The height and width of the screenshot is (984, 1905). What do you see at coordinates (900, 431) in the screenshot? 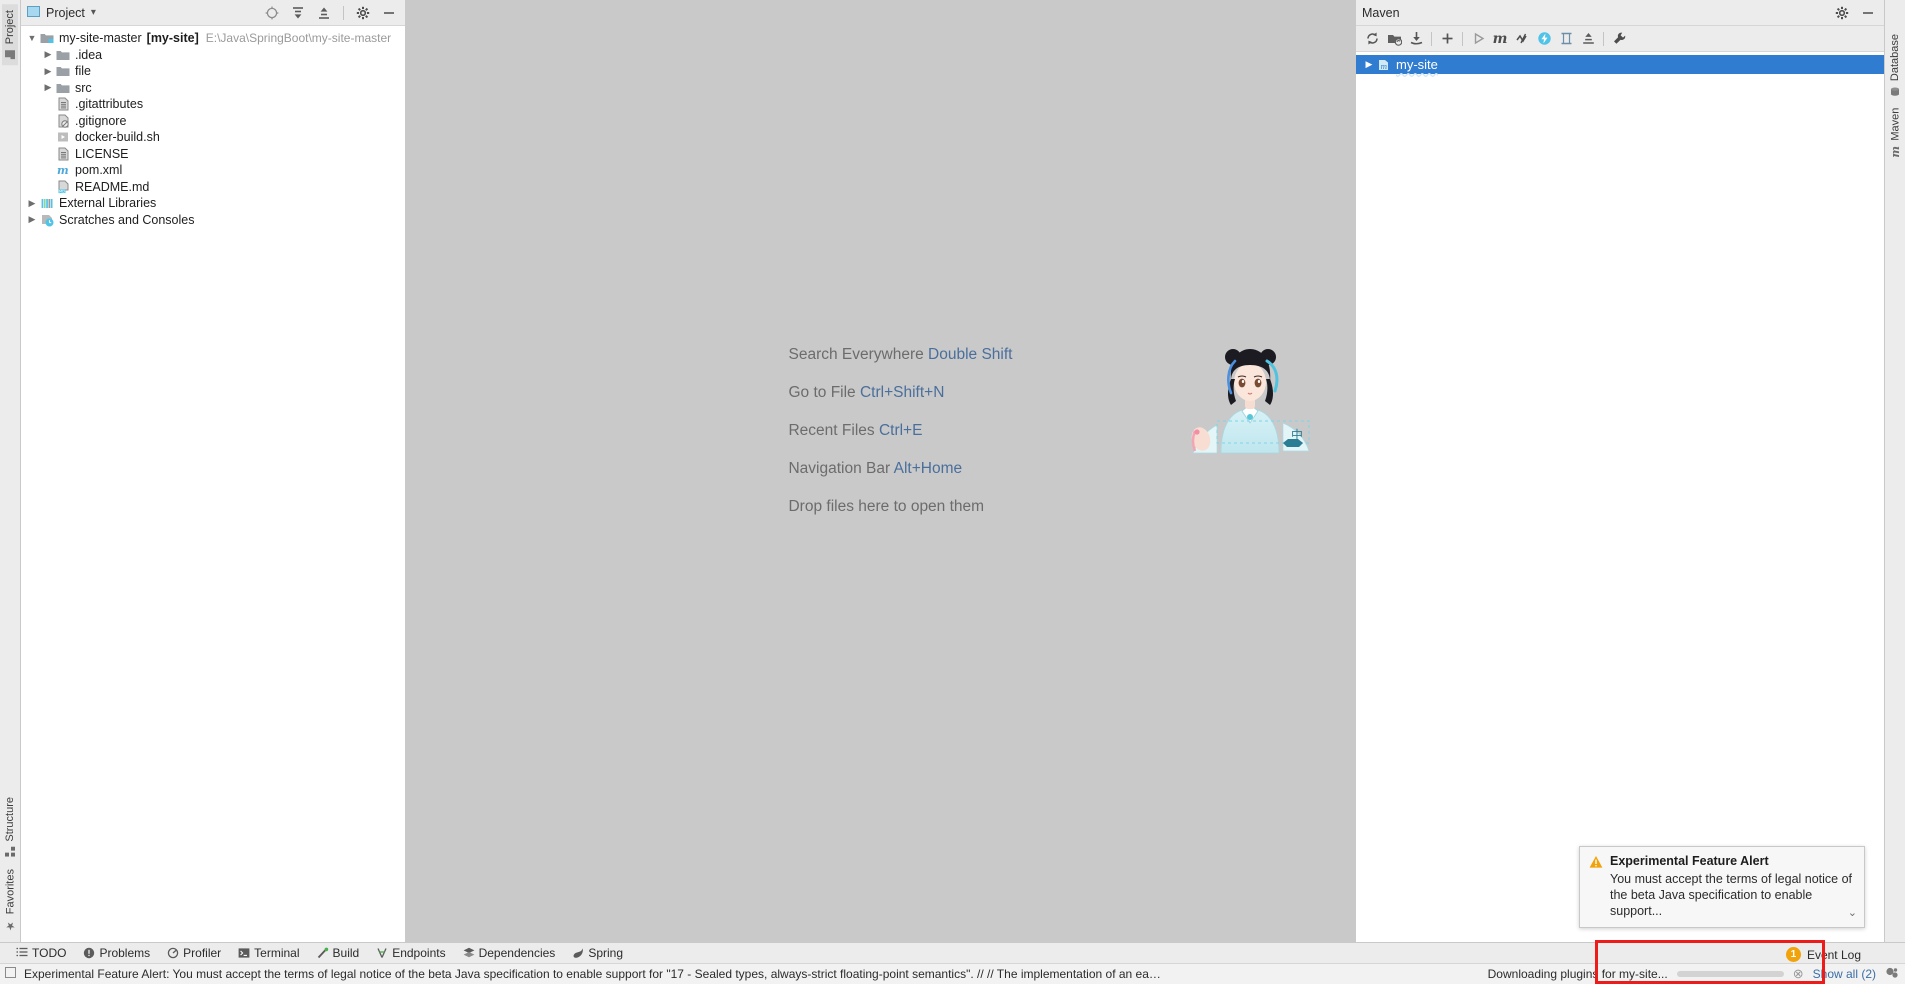
I see `editor-hint: Recent Files Ctrl+E` at bounding box center [900, 431].